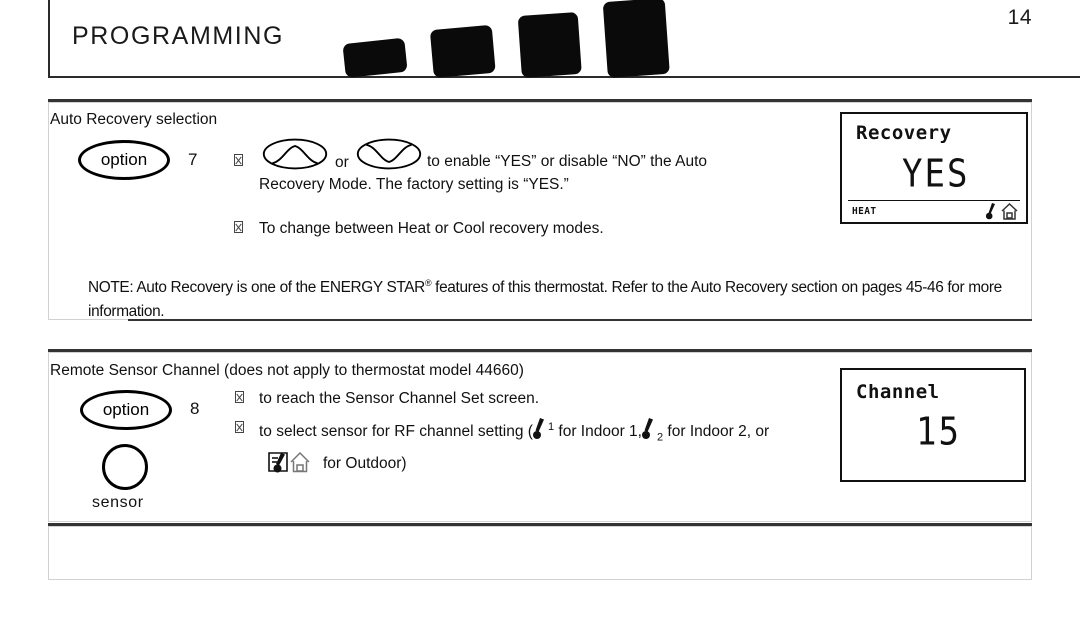 This screenshot has height=638, width=1080. Describe the element at coordinates (898, 392) in the screenshot. I see `lcd-channel-title: Channel` at that location.